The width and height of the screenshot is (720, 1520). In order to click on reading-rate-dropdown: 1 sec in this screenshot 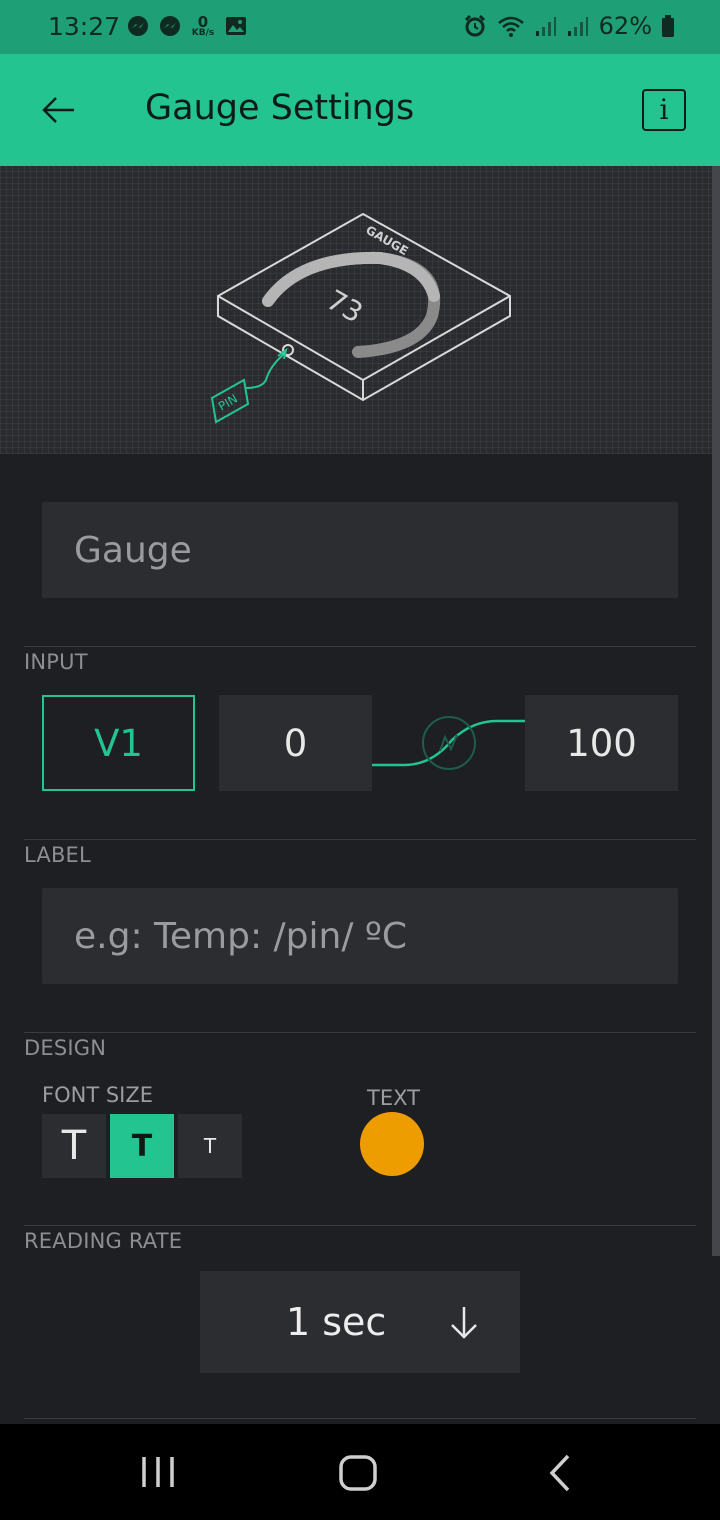, I will do `click(360, 1322)`.